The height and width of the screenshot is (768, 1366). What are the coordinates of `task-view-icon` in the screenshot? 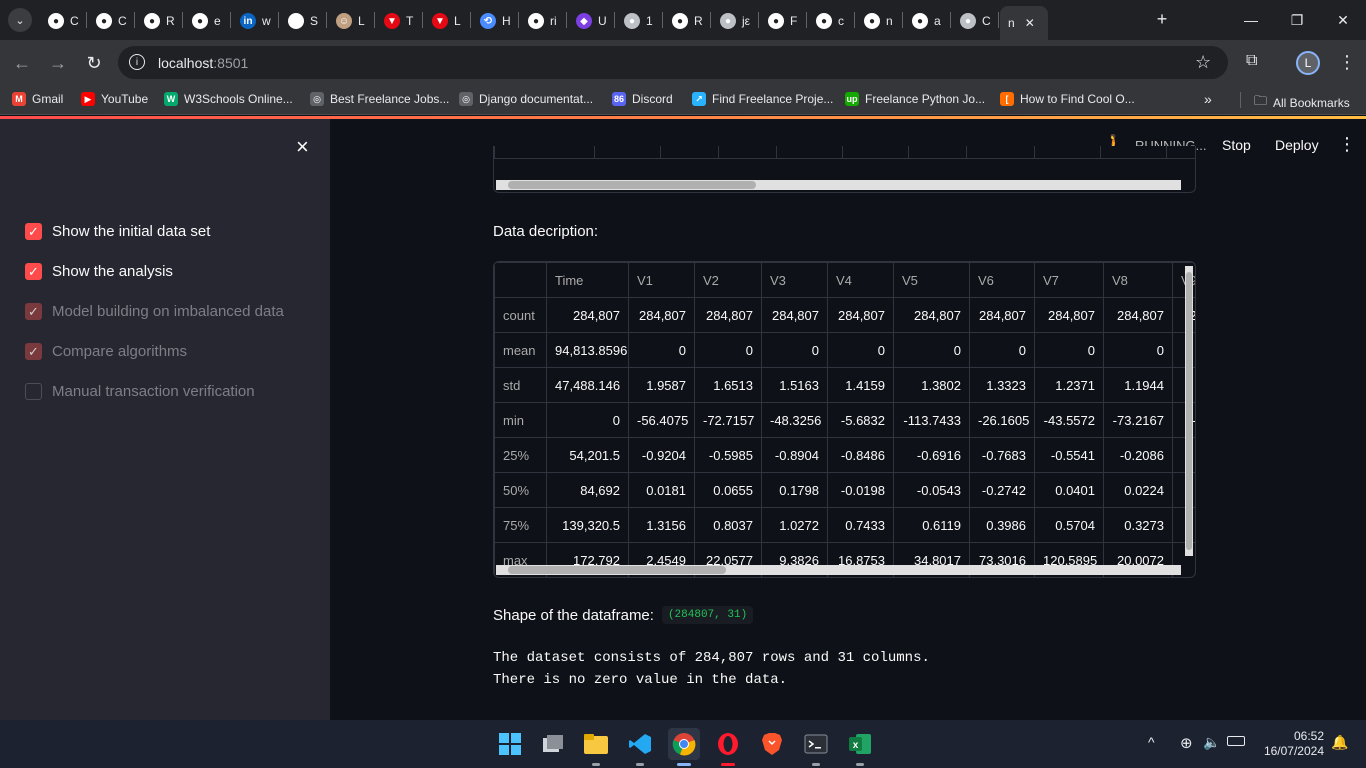 It's located at (553, 744).